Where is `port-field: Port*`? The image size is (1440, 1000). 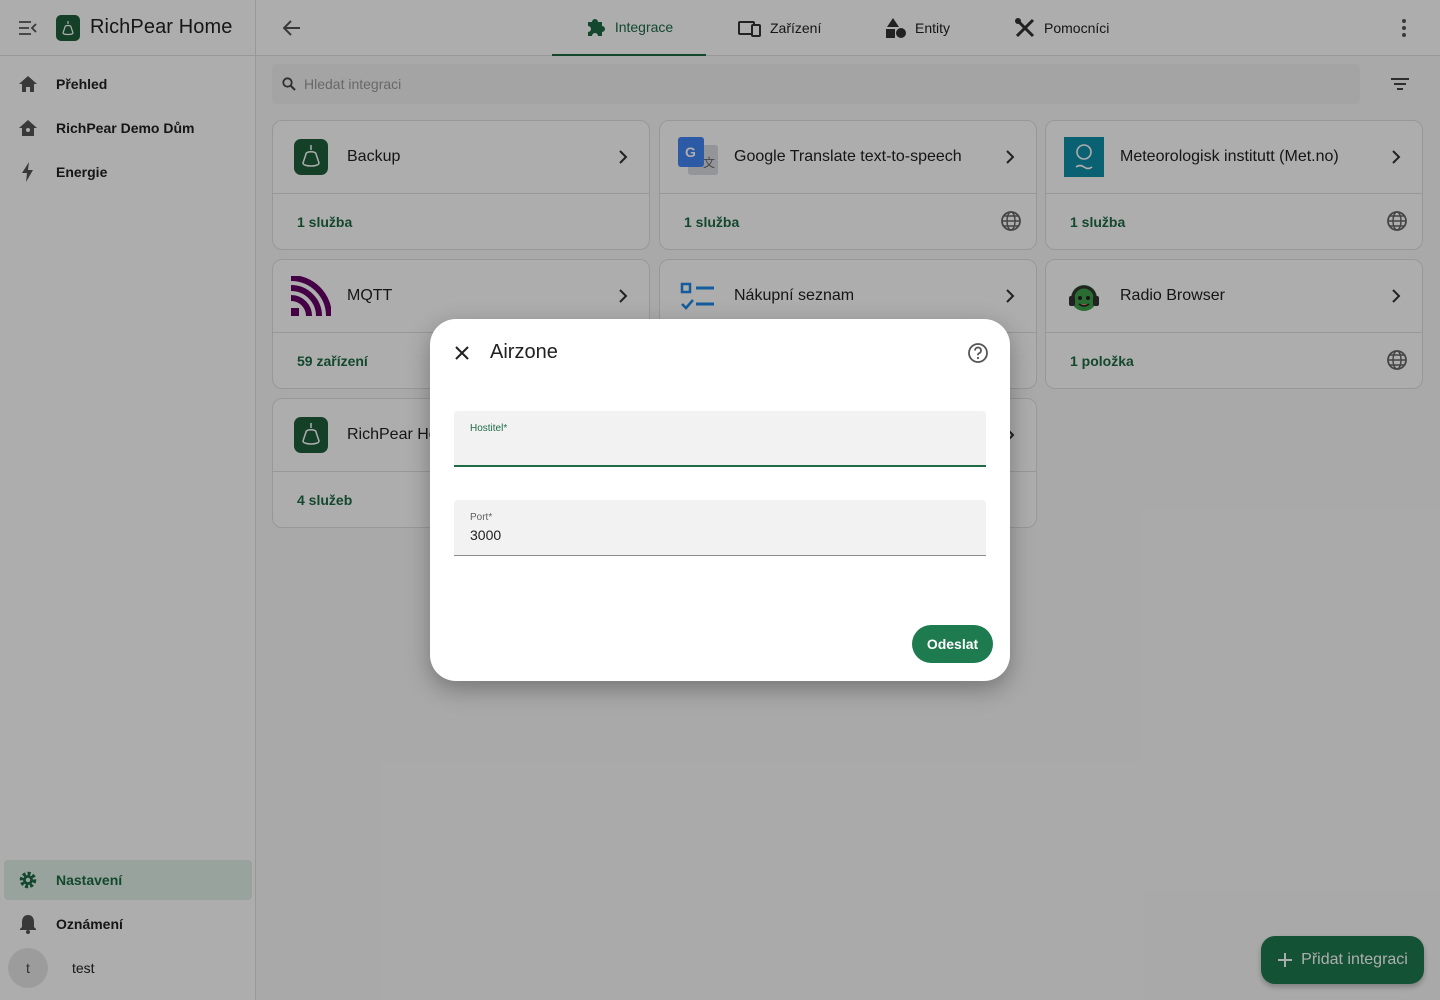
port-field: Port* is located at coordinates (720, 528).